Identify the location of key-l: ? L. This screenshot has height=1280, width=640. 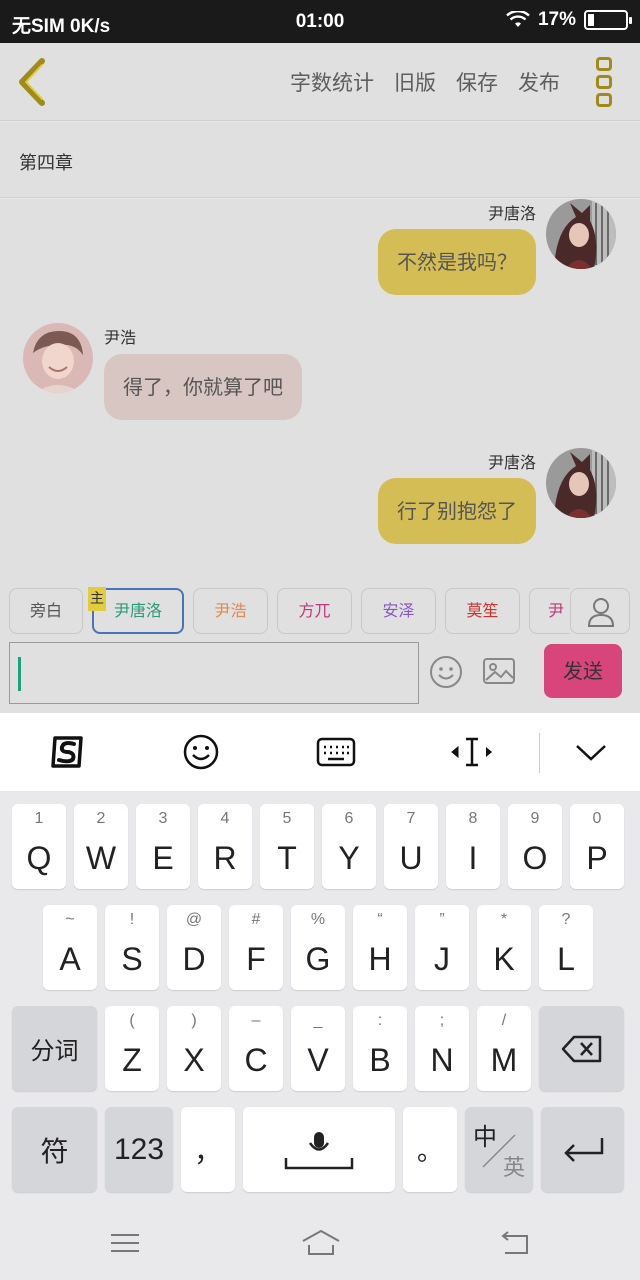
(566, 947).